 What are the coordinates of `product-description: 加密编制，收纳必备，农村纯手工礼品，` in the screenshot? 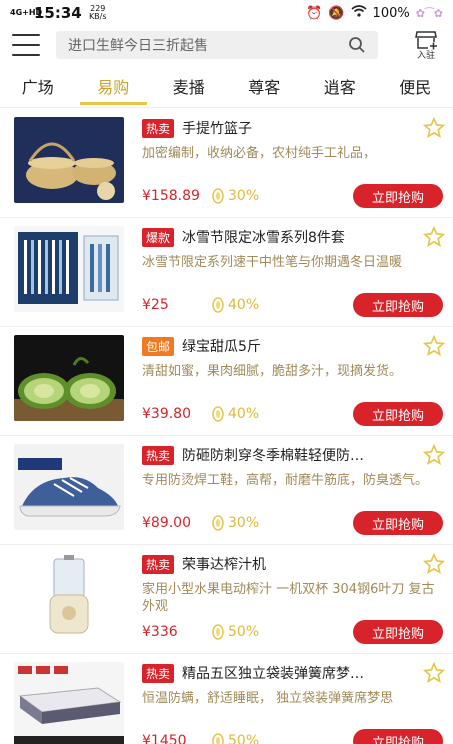 It's located at (259, 153).